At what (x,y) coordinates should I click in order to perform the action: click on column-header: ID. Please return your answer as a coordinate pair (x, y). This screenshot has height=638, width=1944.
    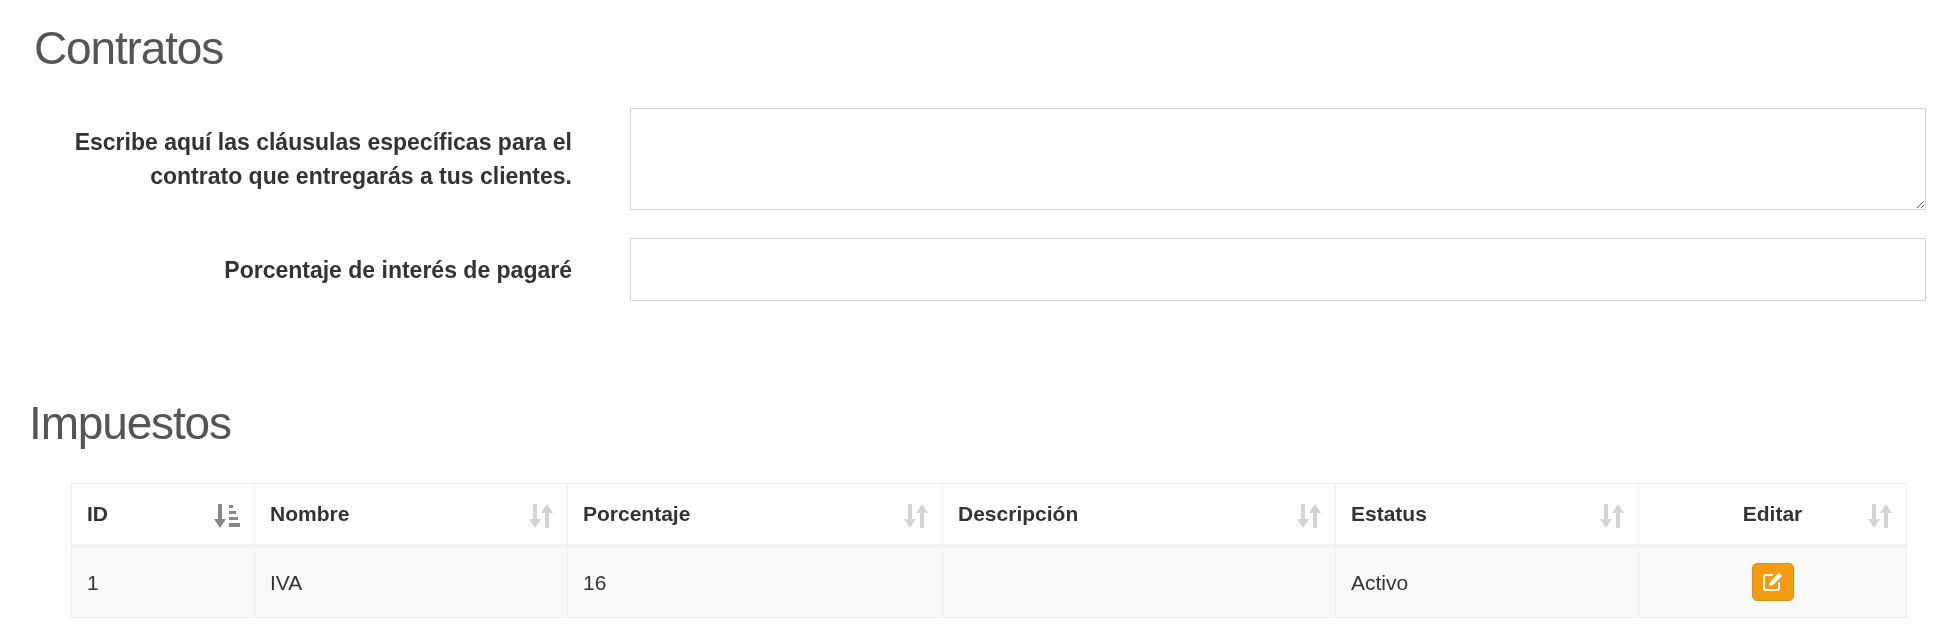
    Looking at the image, I should click on (163, 514).